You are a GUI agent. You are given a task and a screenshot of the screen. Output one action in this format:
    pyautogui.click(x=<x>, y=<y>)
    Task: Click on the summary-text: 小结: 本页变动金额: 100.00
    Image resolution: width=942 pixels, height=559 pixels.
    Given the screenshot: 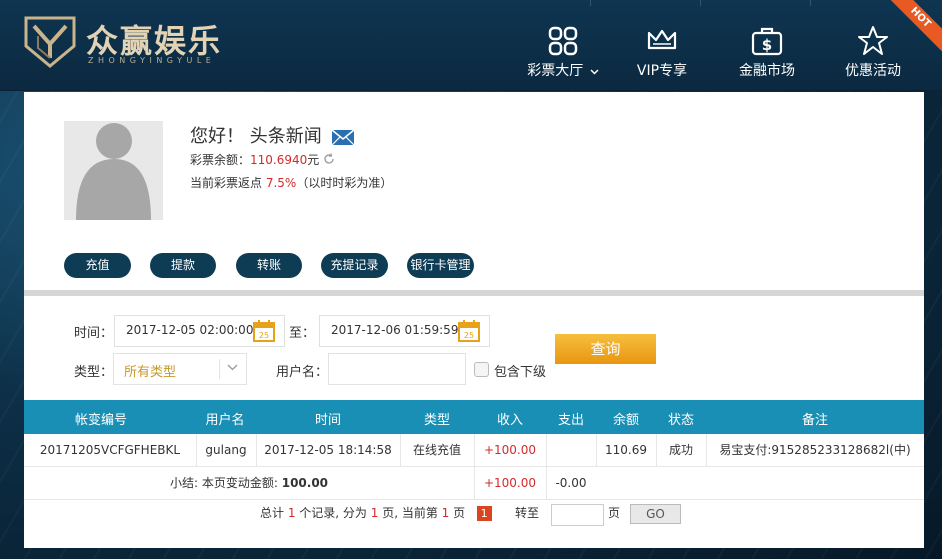 What is the action you would take?
    pyautogui.click(x=249, y=483)
    